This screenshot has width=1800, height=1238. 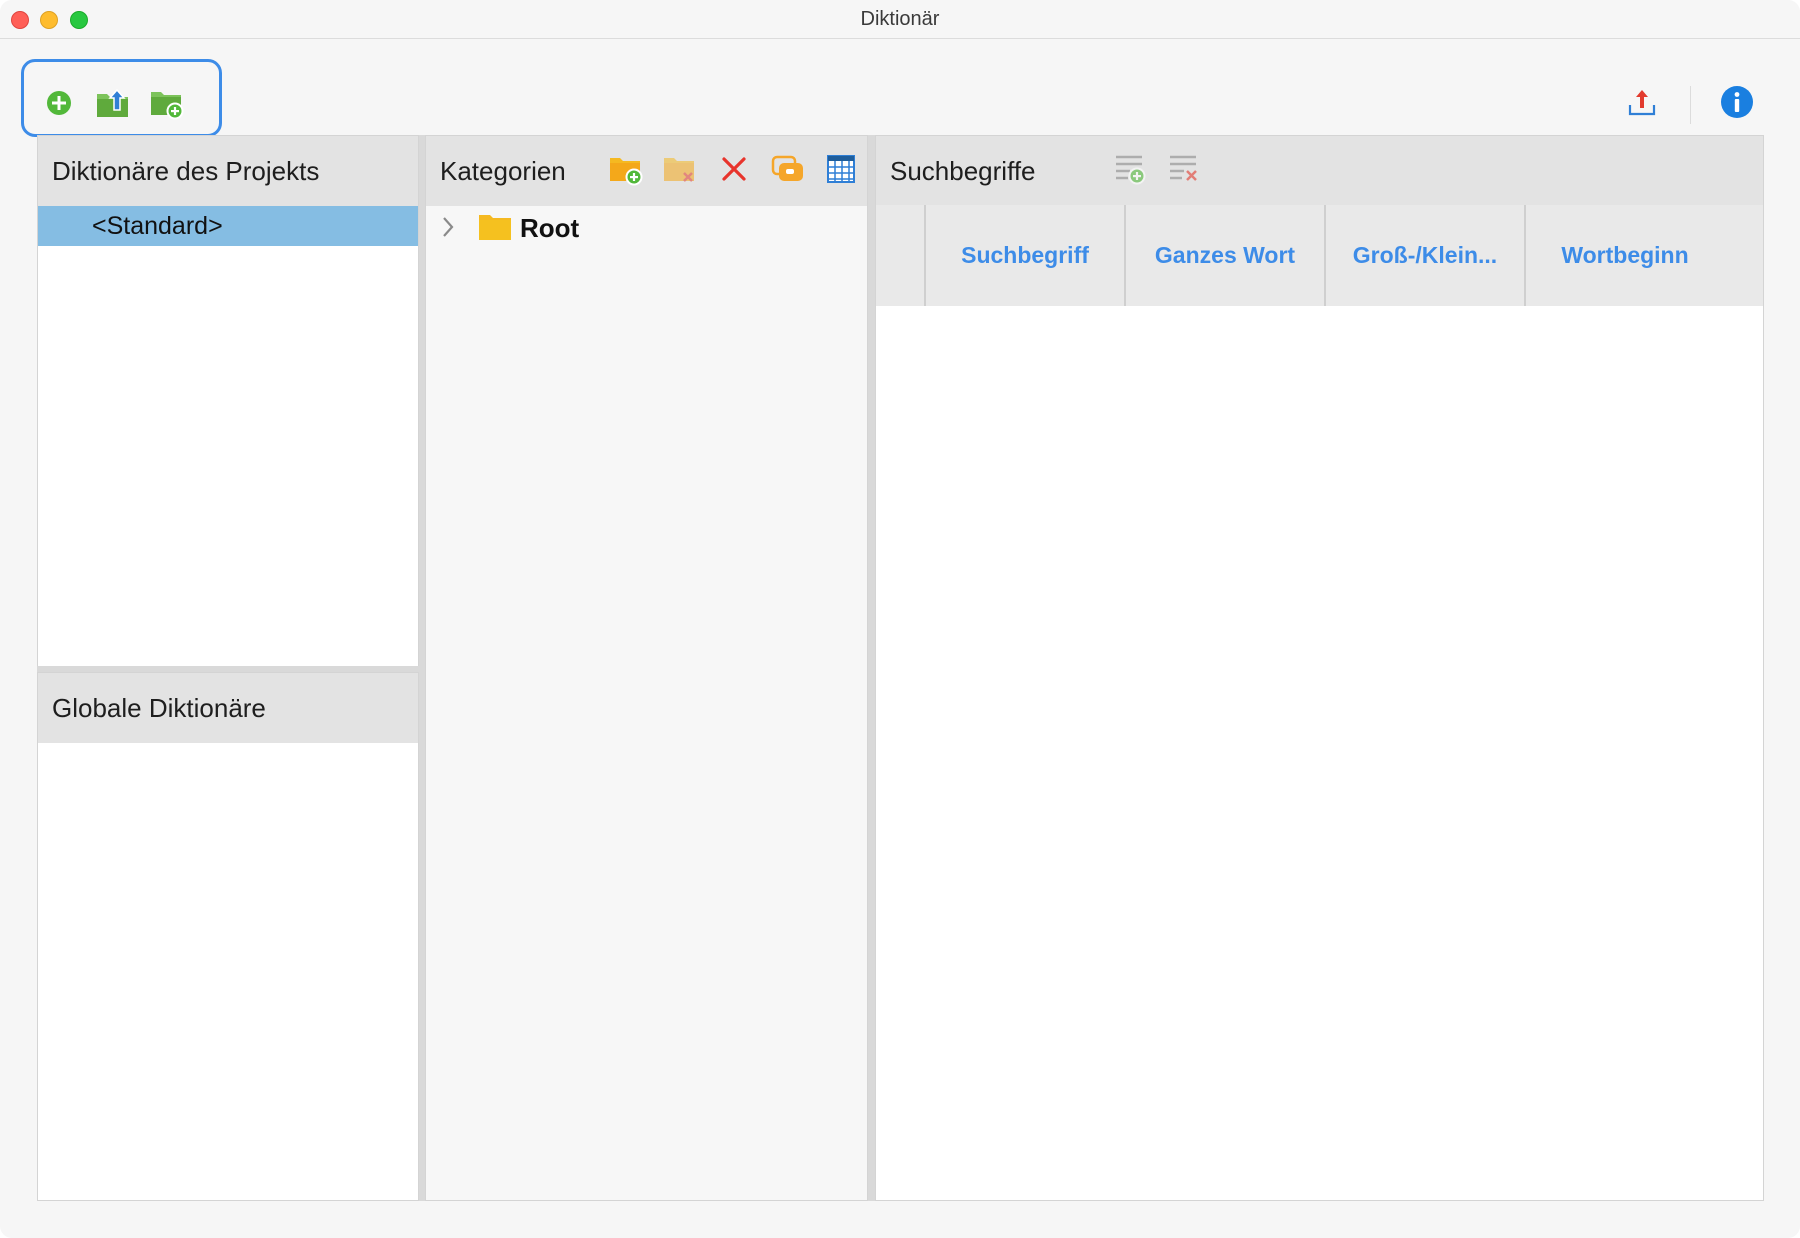 I want to click on dictionary-item-label: <Standard>, so click(x=157, y=226).